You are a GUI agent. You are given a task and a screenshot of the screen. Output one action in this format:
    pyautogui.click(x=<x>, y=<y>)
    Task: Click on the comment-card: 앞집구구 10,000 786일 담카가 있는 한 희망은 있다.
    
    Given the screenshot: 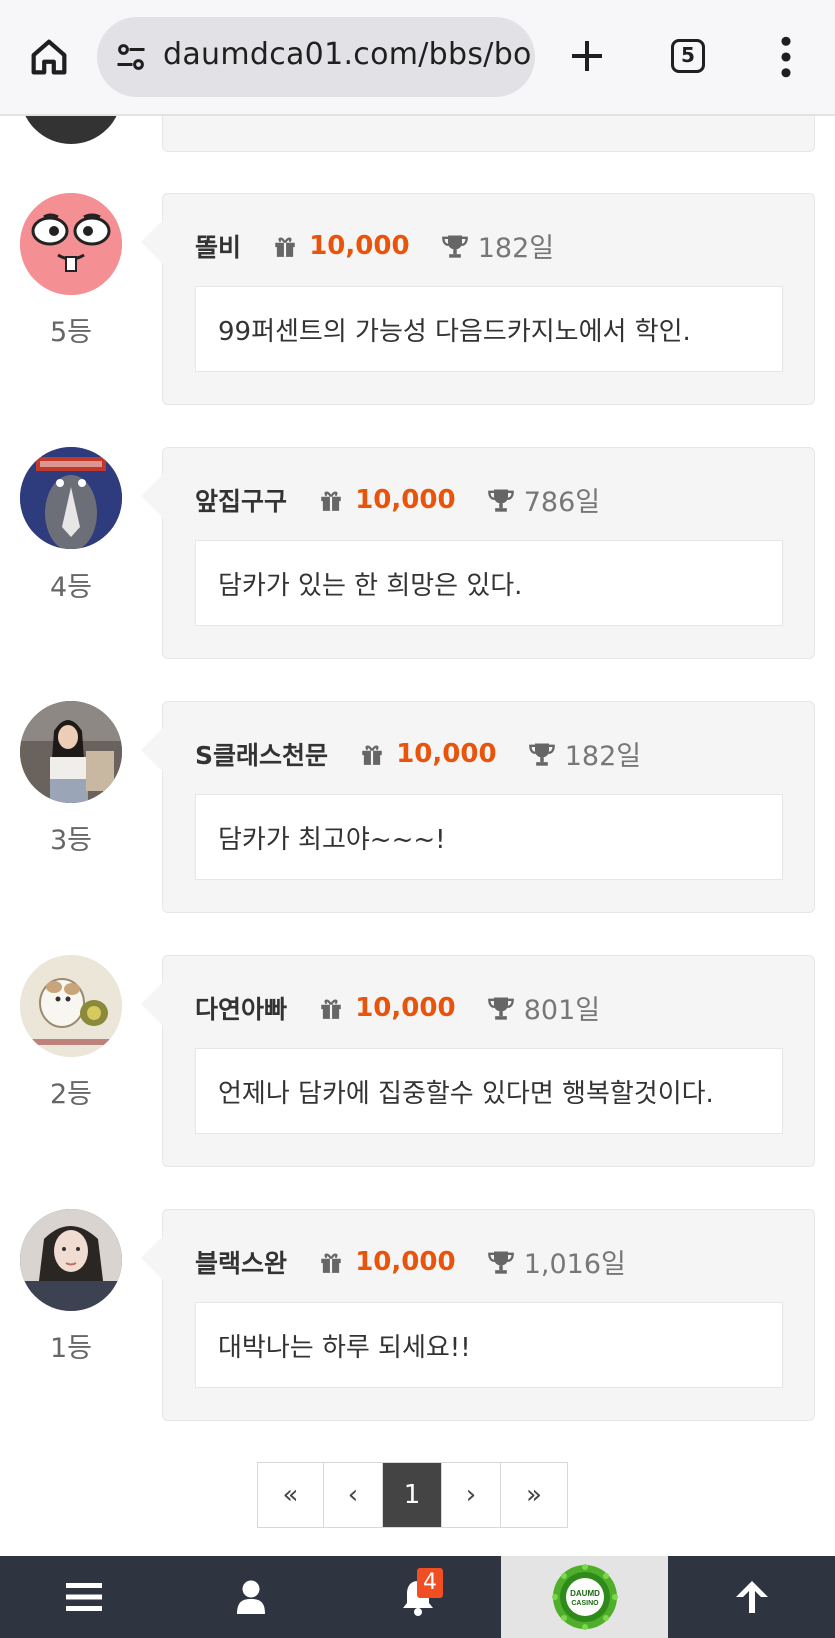 What is the action you would take?
    pyautogui.click(x=478, y=553)
    